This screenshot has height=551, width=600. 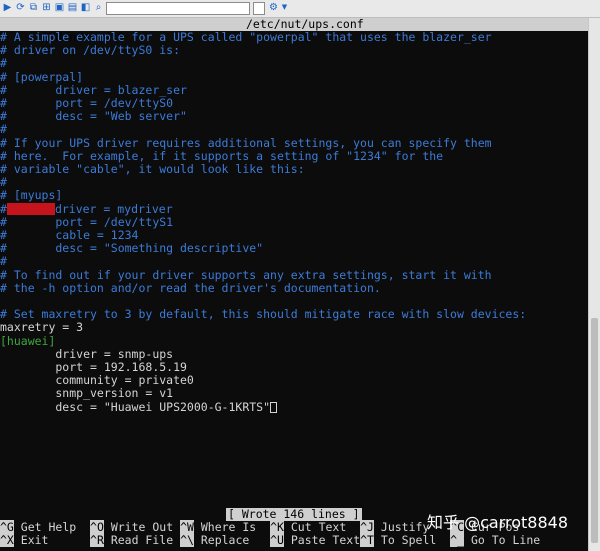 I want to click on scrollbar-thumb, so click(x=594, y=430).